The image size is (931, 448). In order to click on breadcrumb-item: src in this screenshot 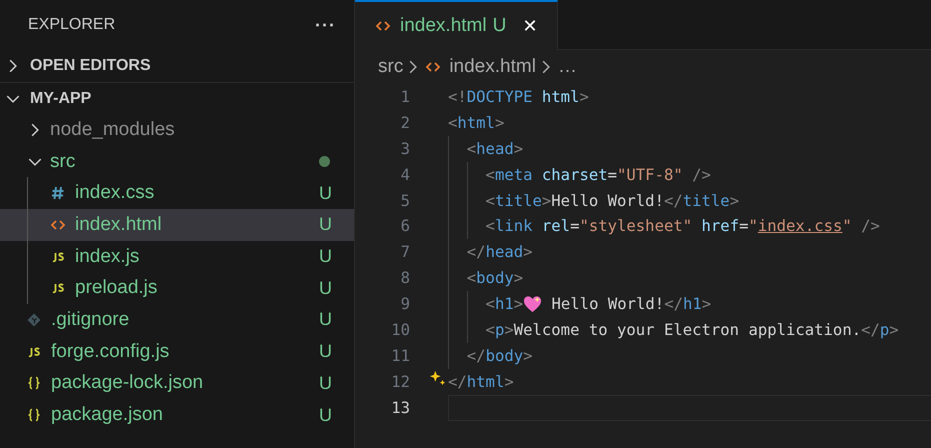, I will do `click(391, 67)`.